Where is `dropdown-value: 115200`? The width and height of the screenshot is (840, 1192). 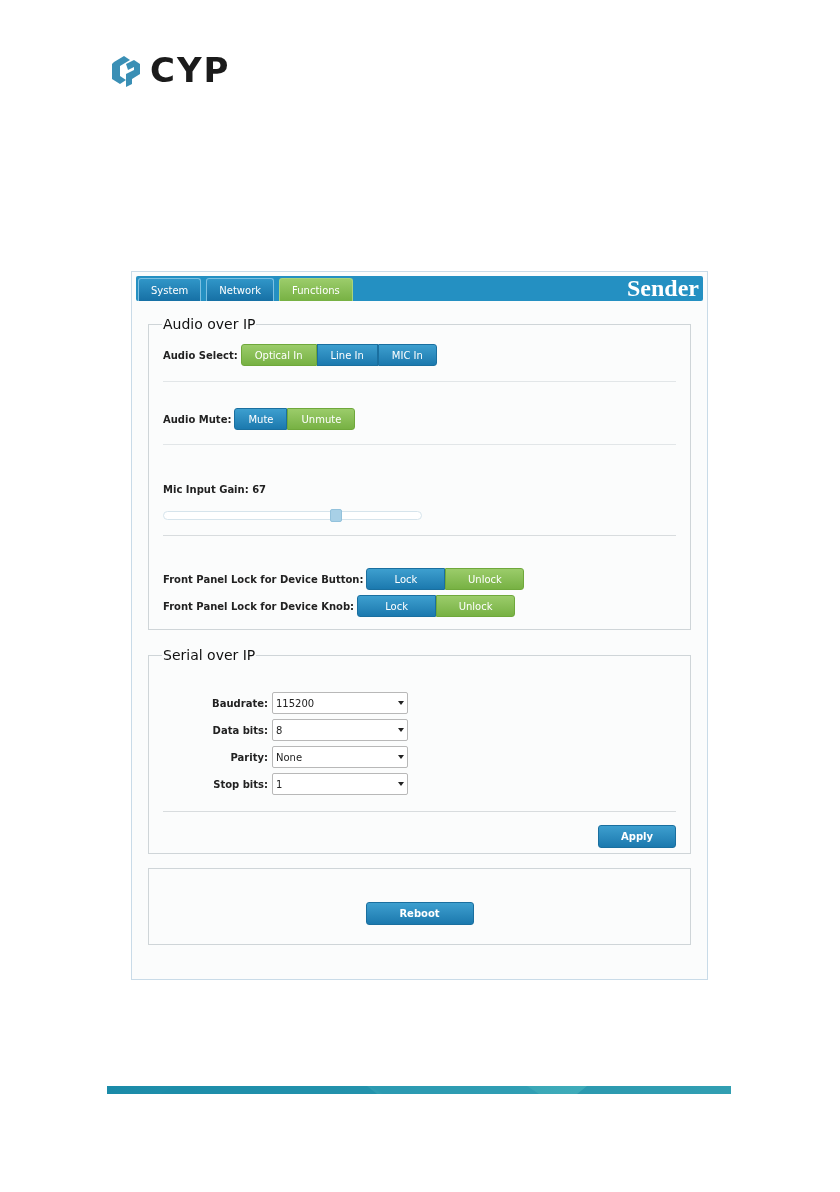 dropdown-value: 115200 is located at coordinates (295, 703).